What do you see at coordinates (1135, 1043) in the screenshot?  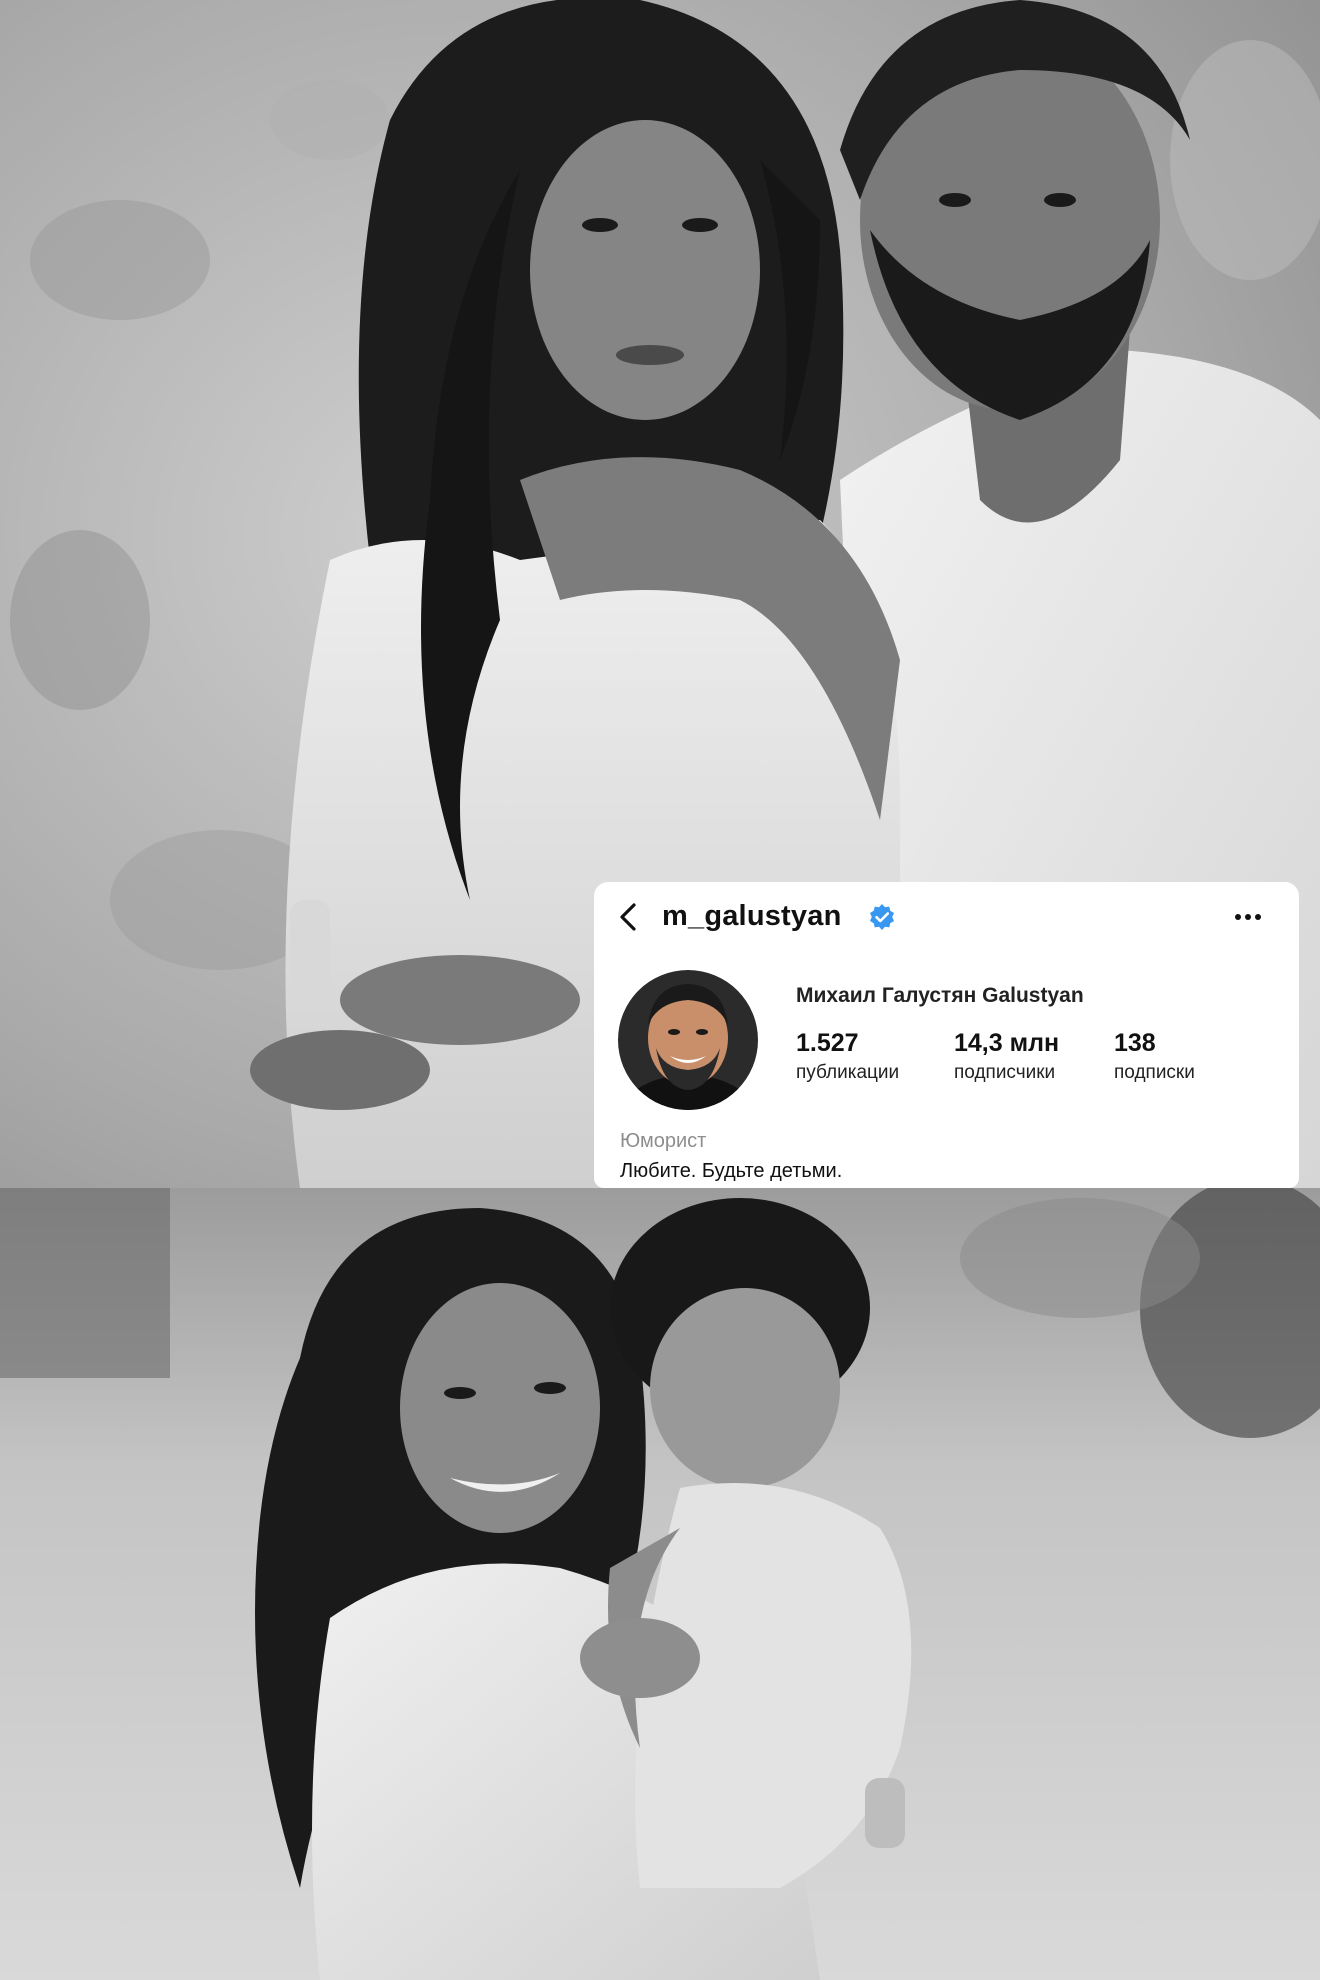 I see `stat-following-value: 138` at bounding box center [1135, 1043].